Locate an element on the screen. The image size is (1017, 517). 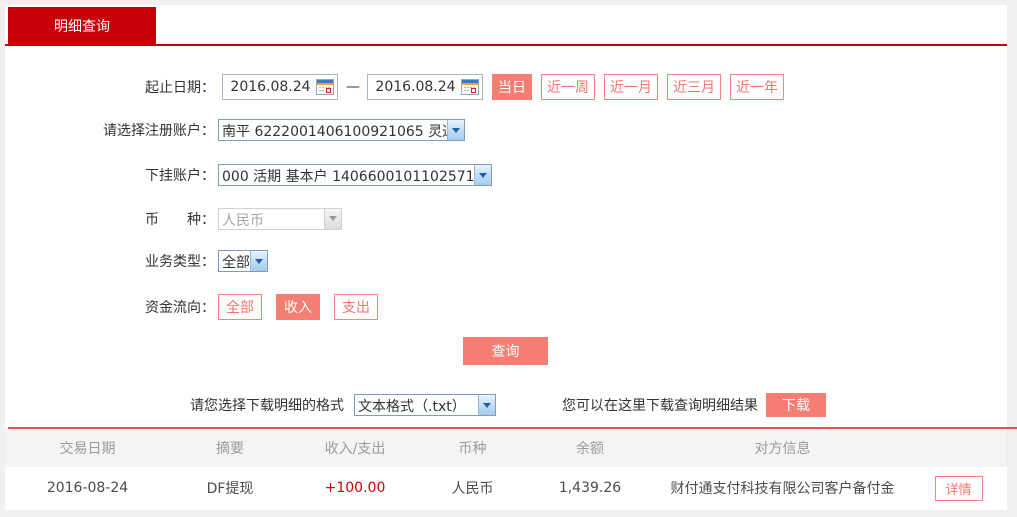
column-header-counterparty: 对方信息 is located at coordinates (782, 449).